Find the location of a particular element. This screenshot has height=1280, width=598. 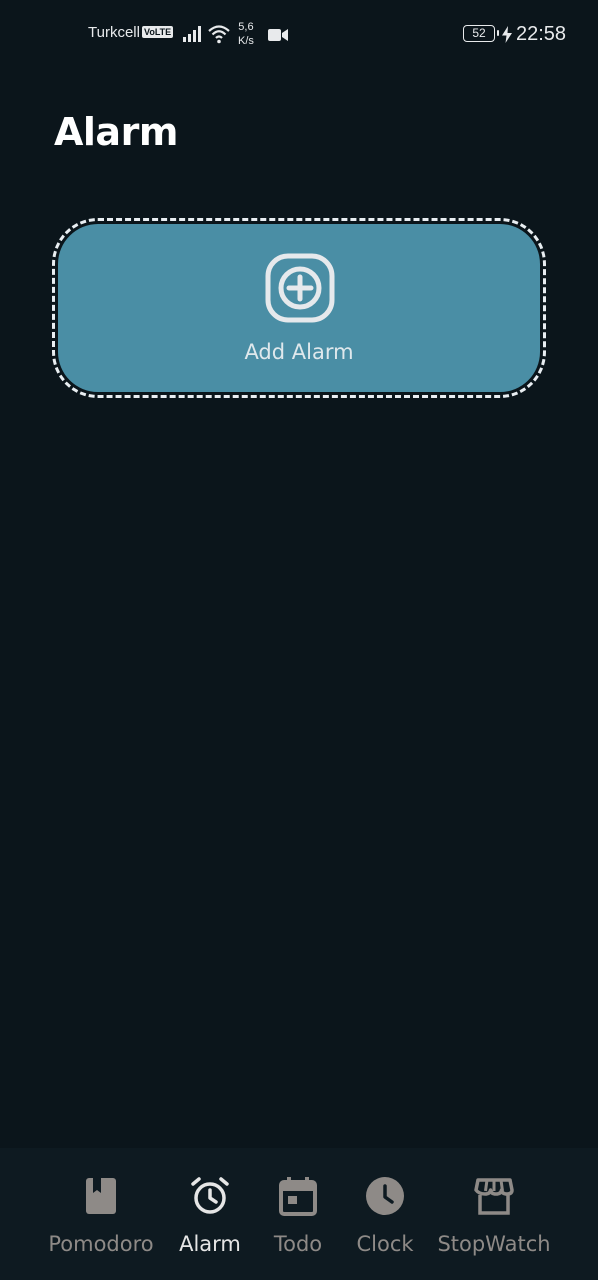

network-speed-unit: K/s is located at coordinates (246, 41).